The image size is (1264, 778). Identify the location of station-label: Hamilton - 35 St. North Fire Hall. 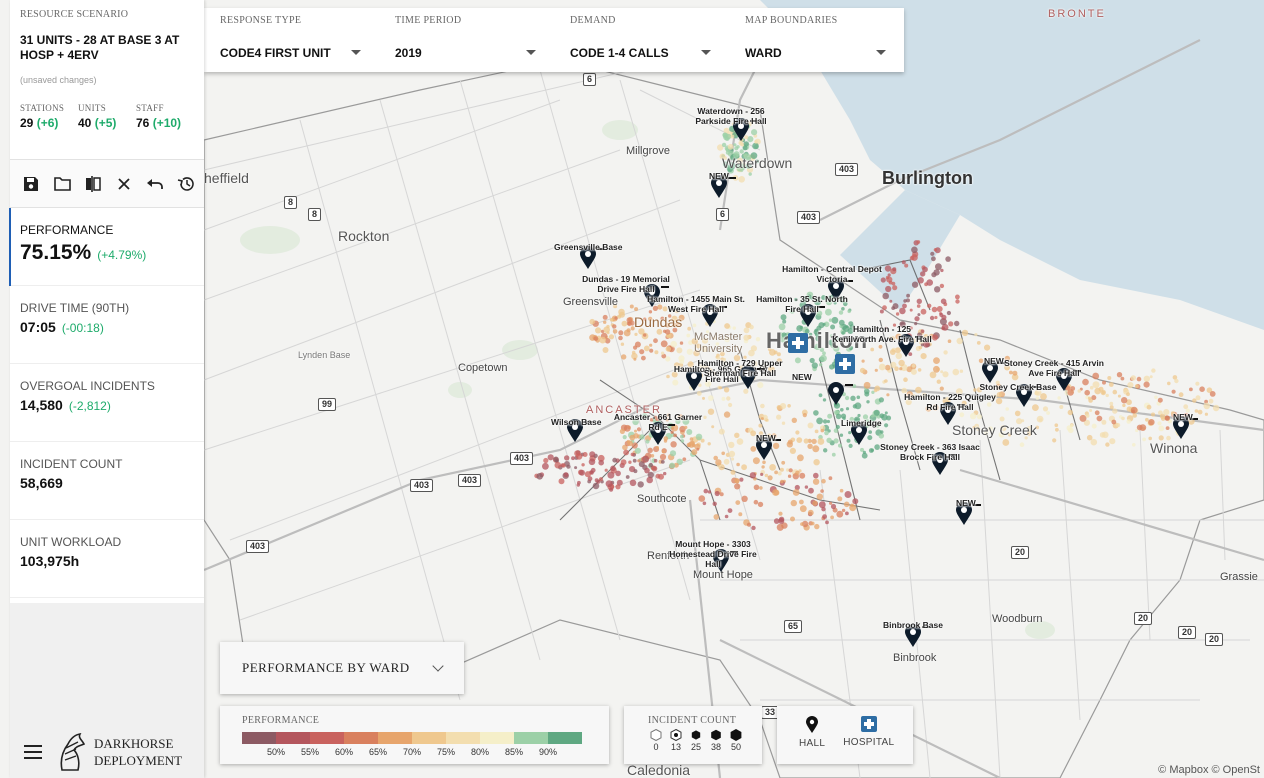
(802, 304).